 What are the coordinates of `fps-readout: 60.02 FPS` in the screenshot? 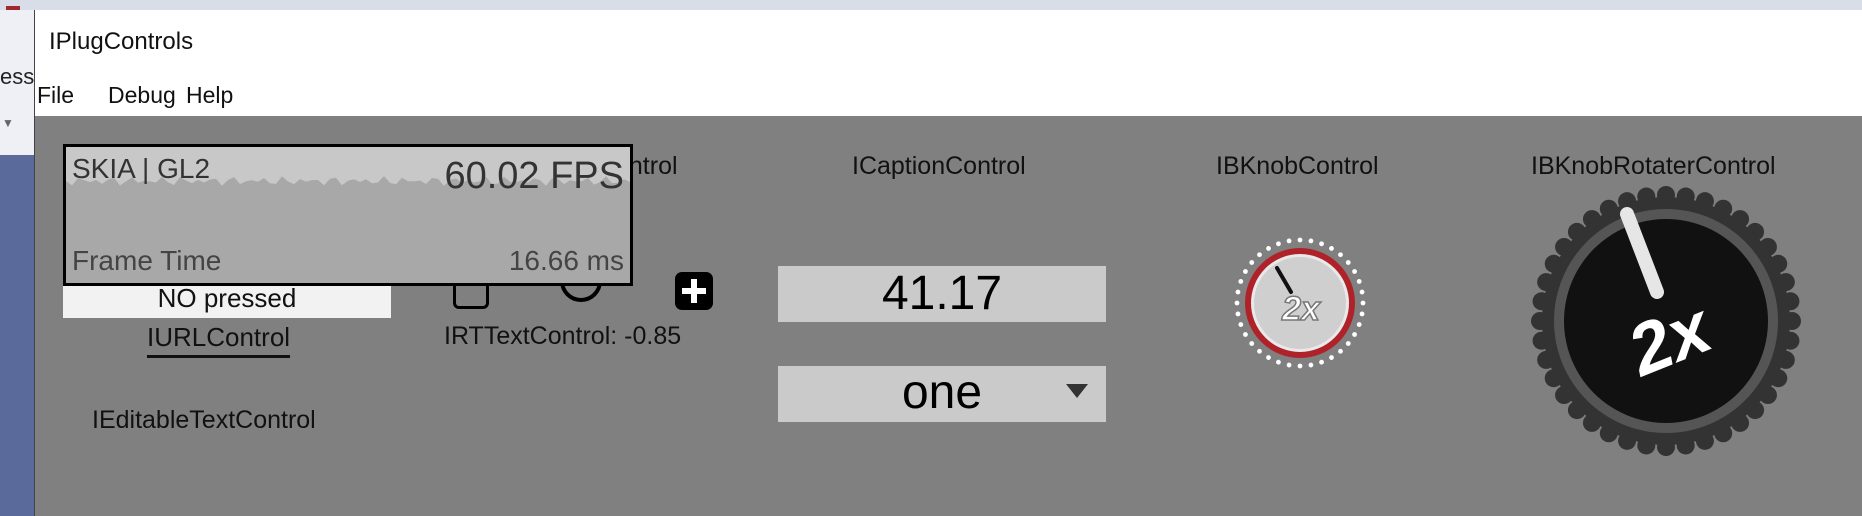 It's located at (534, 176).